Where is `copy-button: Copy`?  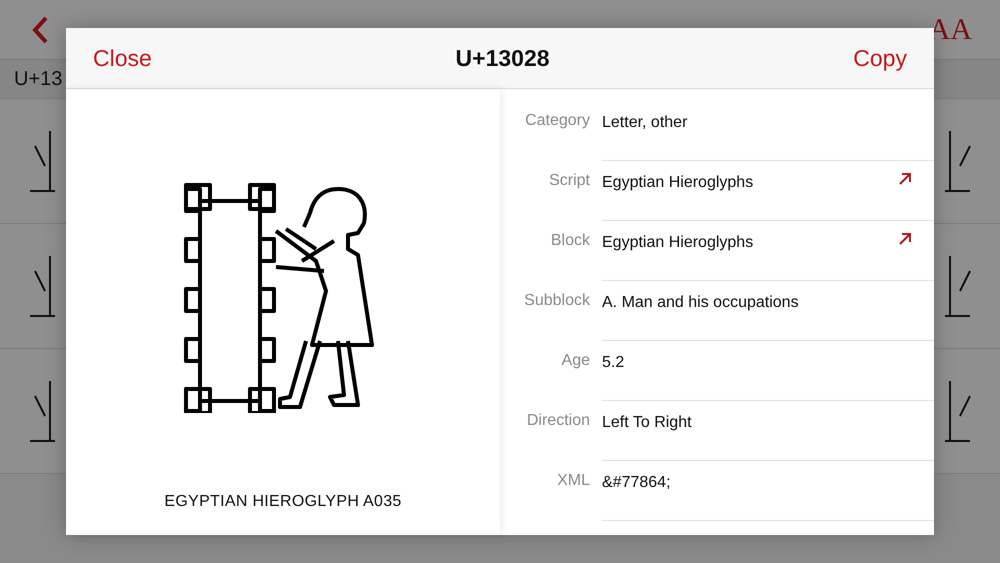 copy-button: Copy is located at coordinates (880, 58).